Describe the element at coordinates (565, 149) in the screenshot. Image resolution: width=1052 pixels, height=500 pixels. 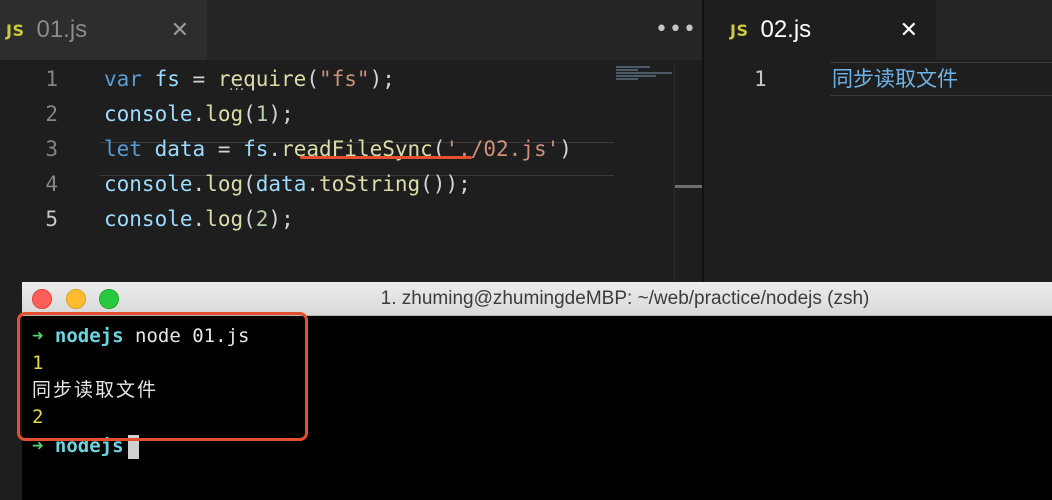
I see `code-token: )` at that location.